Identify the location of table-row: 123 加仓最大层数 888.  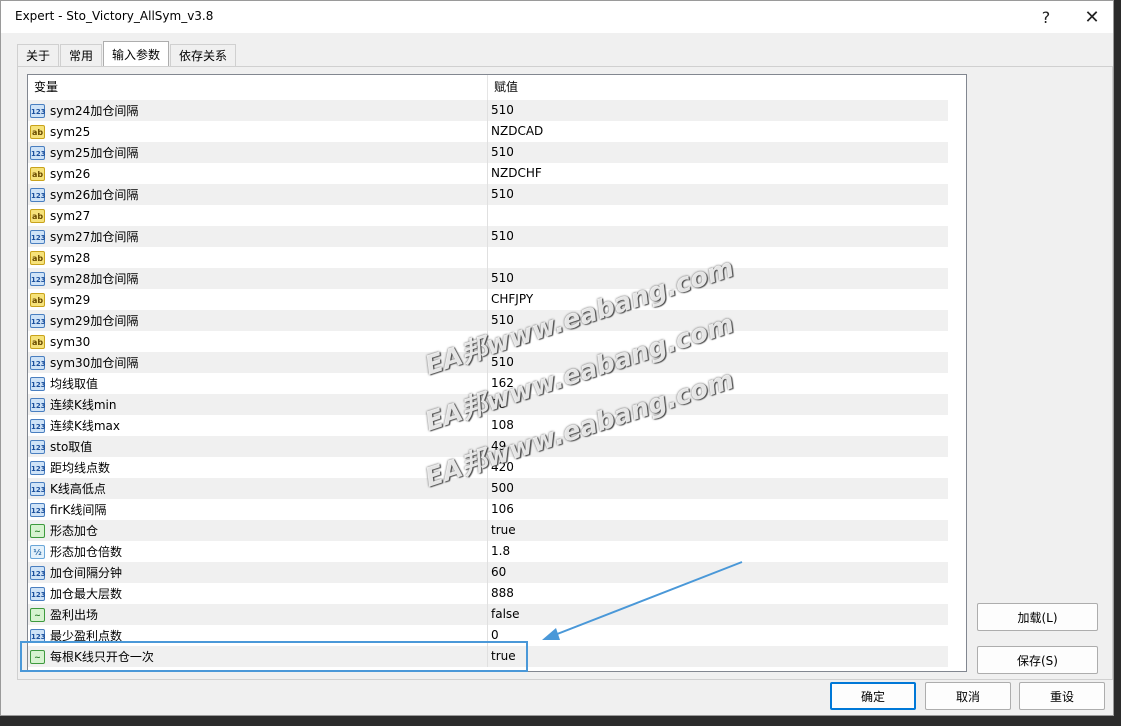
(488, 593).